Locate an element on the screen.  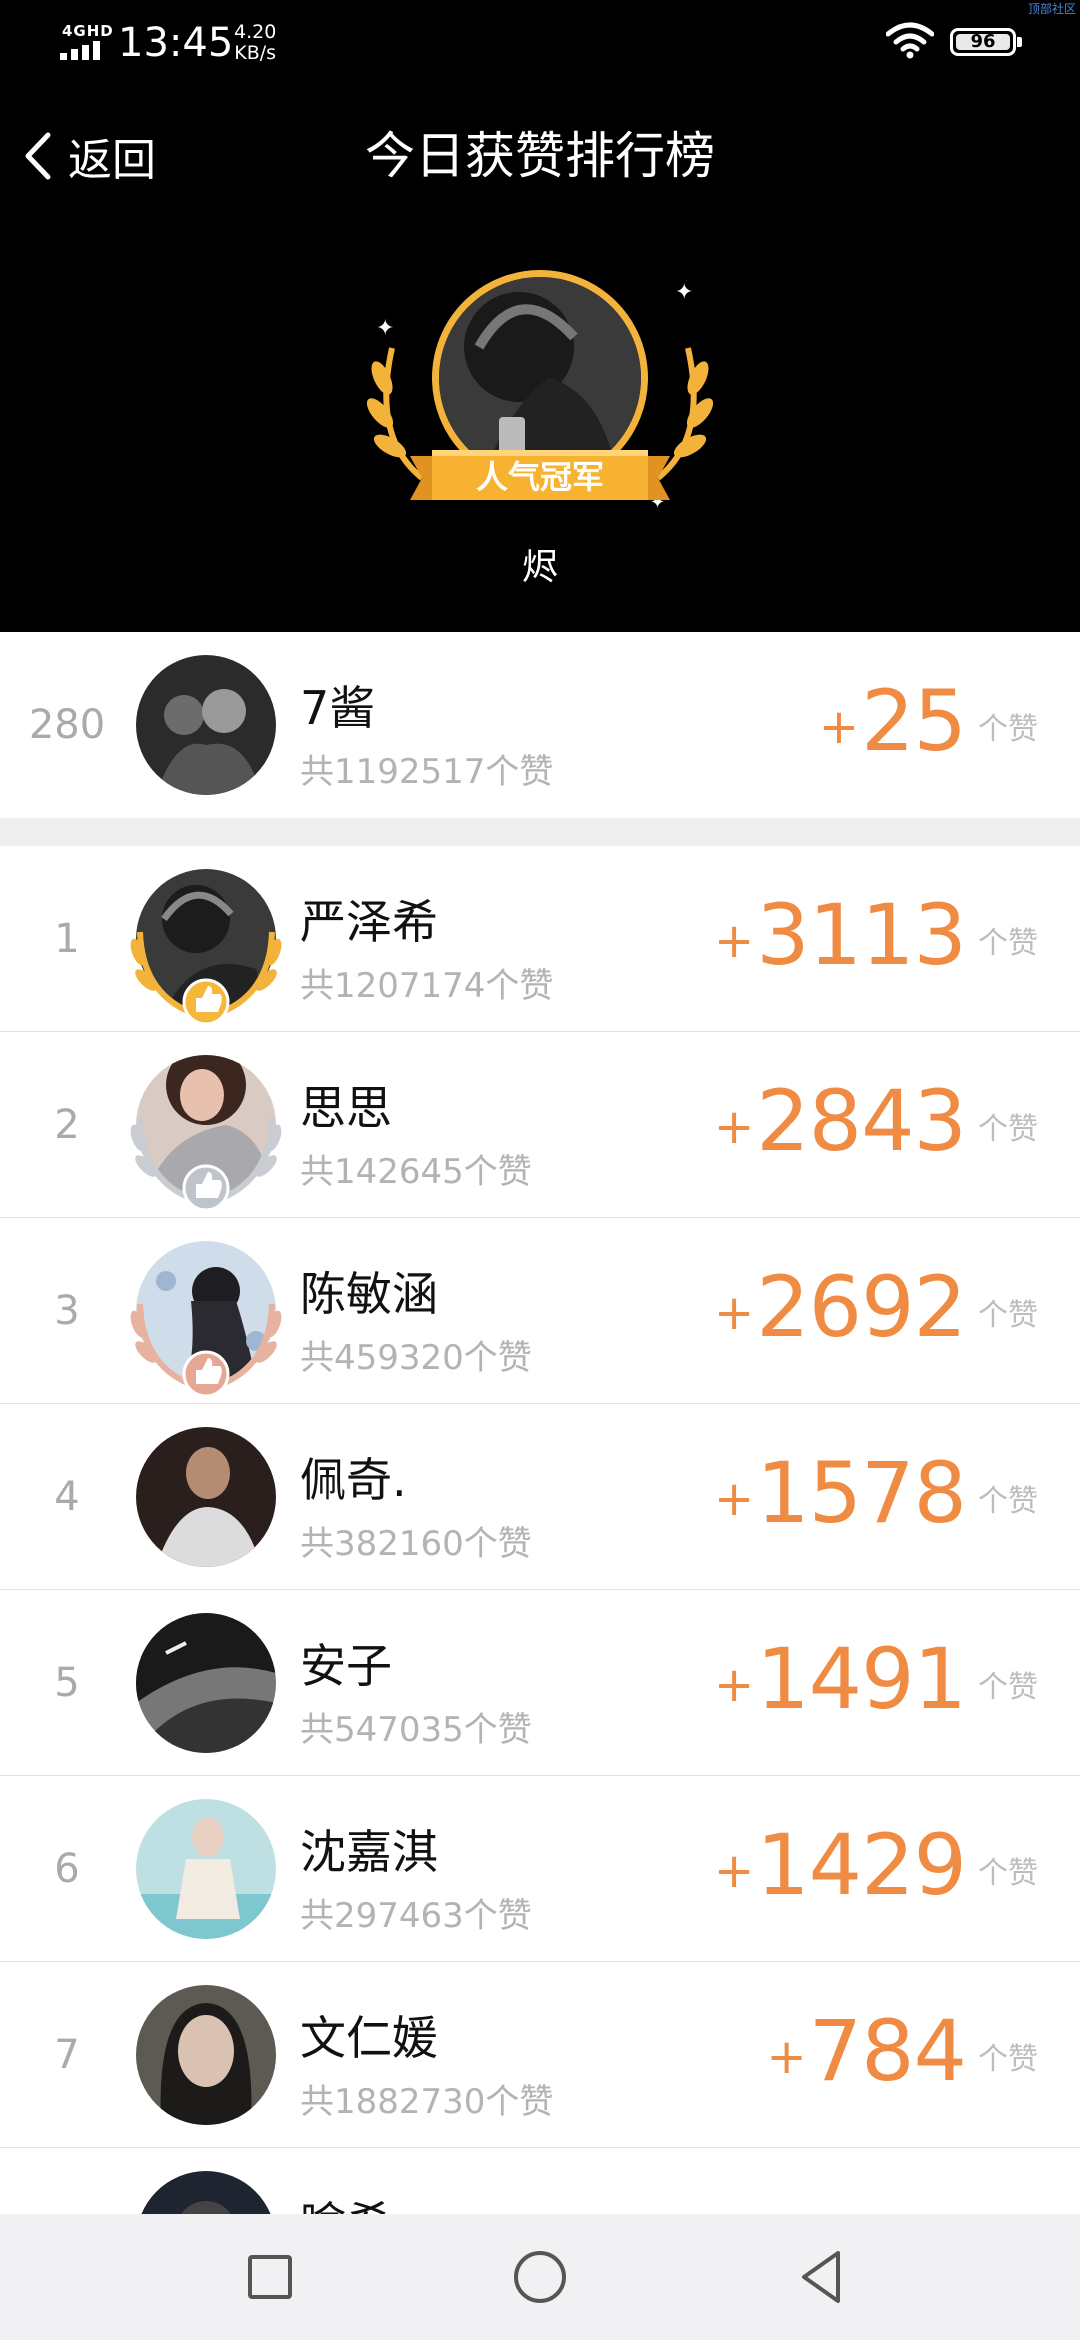
champion-badge-label: 人气冠军 is located at coordinates (539, 477).